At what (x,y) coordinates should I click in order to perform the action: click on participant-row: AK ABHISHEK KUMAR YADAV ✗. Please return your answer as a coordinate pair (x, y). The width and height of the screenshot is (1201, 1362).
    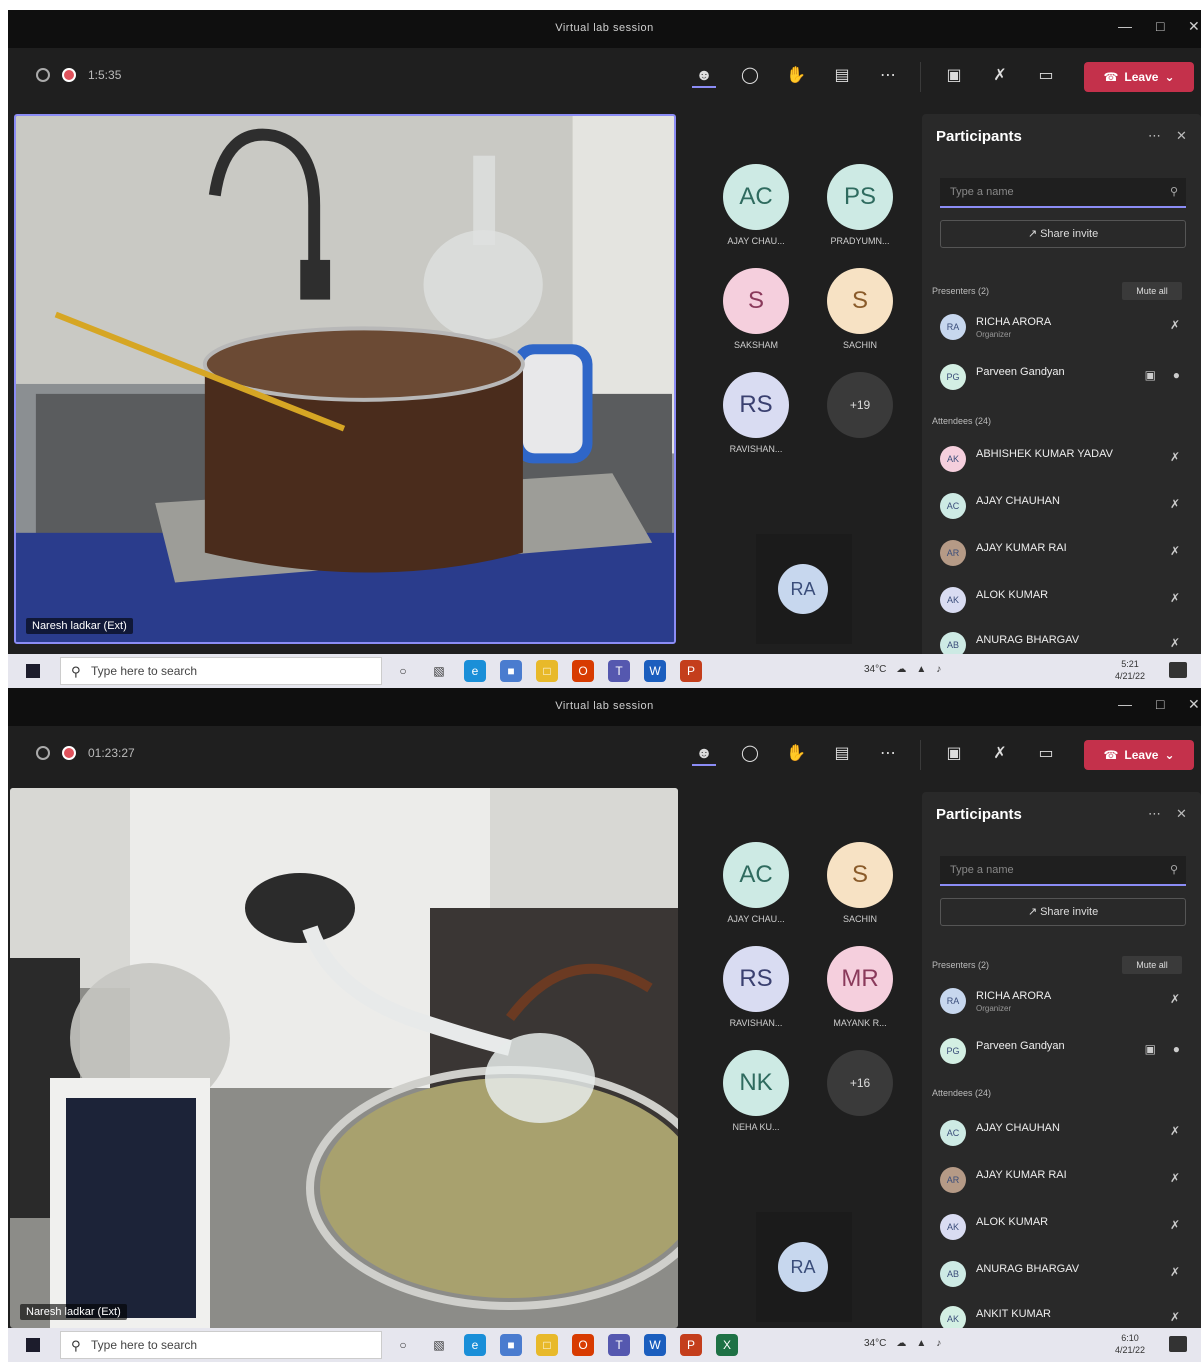
    Looking at the image, I should click on (1064, 458).